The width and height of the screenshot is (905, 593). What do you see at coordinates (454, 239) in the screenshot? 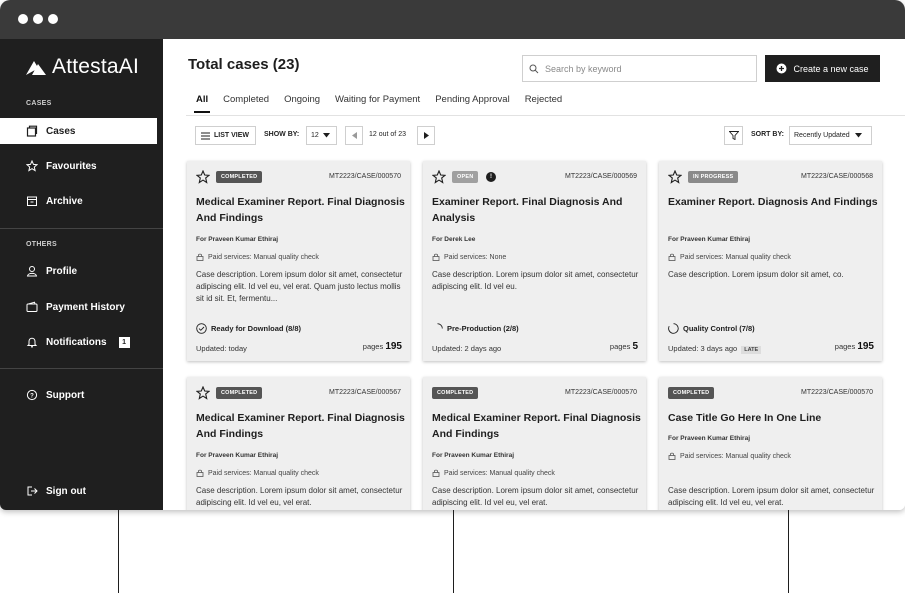
I see `case-client: For Derek Lee` at bounding box center [454, 239].